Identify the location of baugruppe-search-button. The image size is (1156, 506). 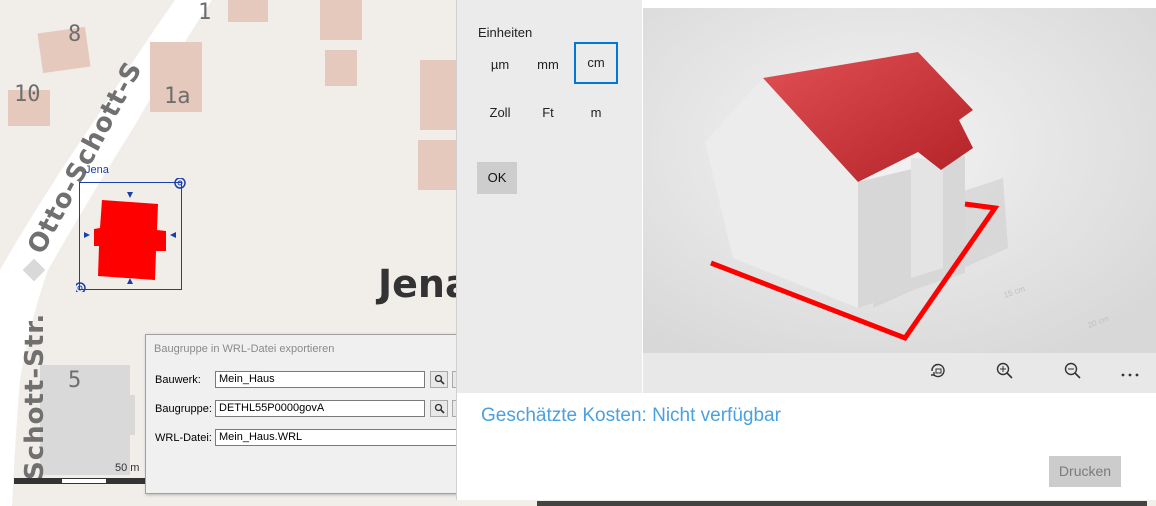
(439, 408).